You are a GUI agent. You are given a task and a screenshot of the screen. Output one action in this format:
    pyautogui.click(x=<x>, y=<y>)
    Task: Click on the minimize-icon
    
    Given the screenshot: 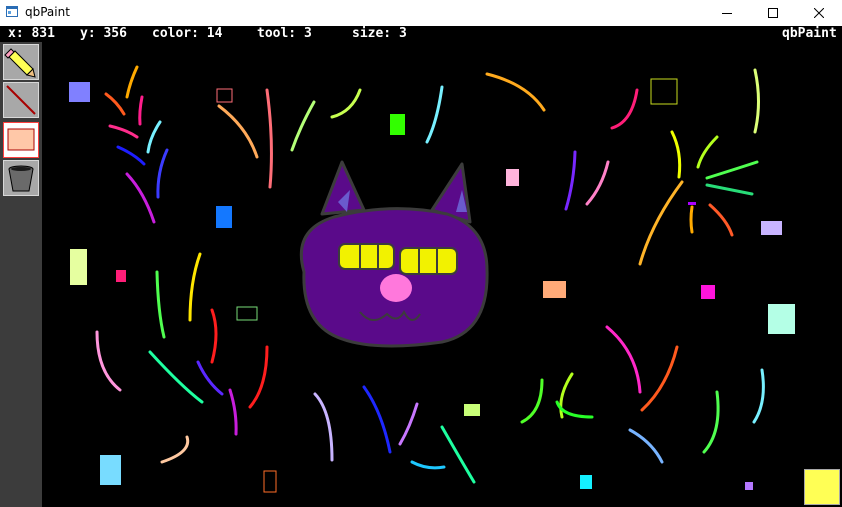 What is the action you would take?
    pyautogui.click(x=727, y=13)
    